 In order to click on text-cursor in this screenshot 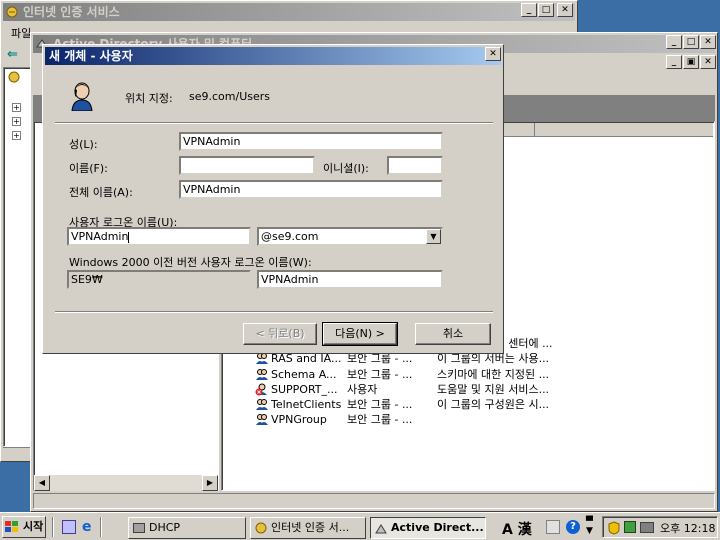, I will do `click(129, 237)`.